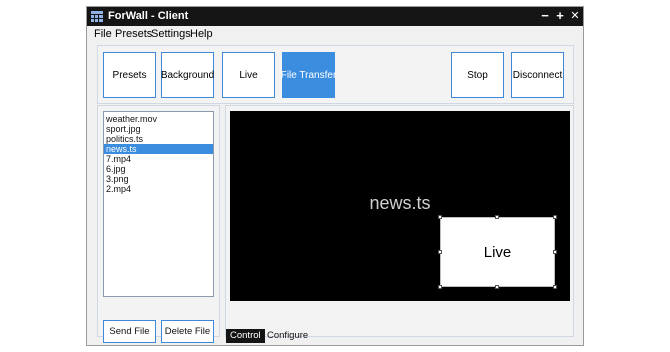 This screenshot has width=670, height=352. What do you see at coordinates (158, 179) in the screenshot?
I see `file-item: 3.png` at bounding box center [158, 179].